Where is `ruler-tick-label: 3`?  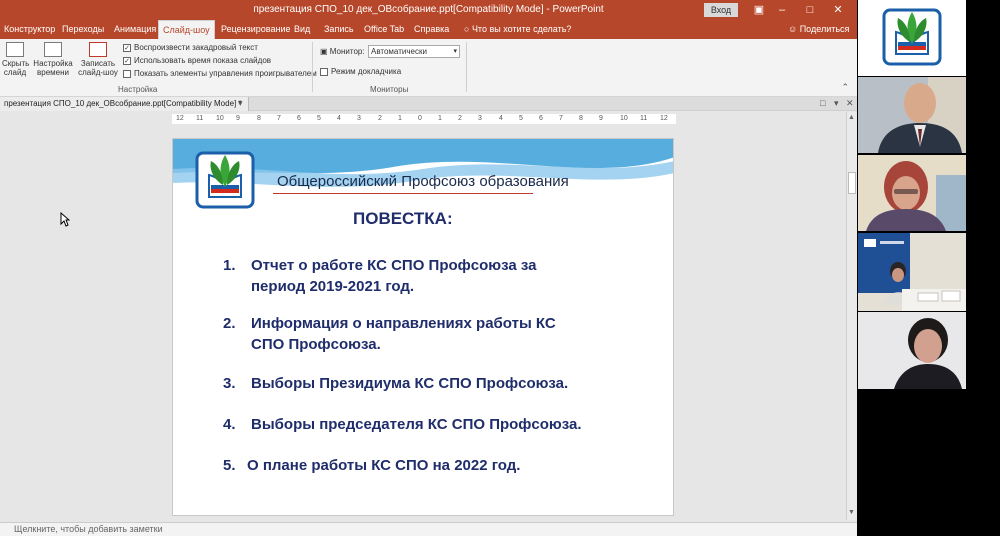 ruler-tick-label: 3 is located at coordinates (359, 118).